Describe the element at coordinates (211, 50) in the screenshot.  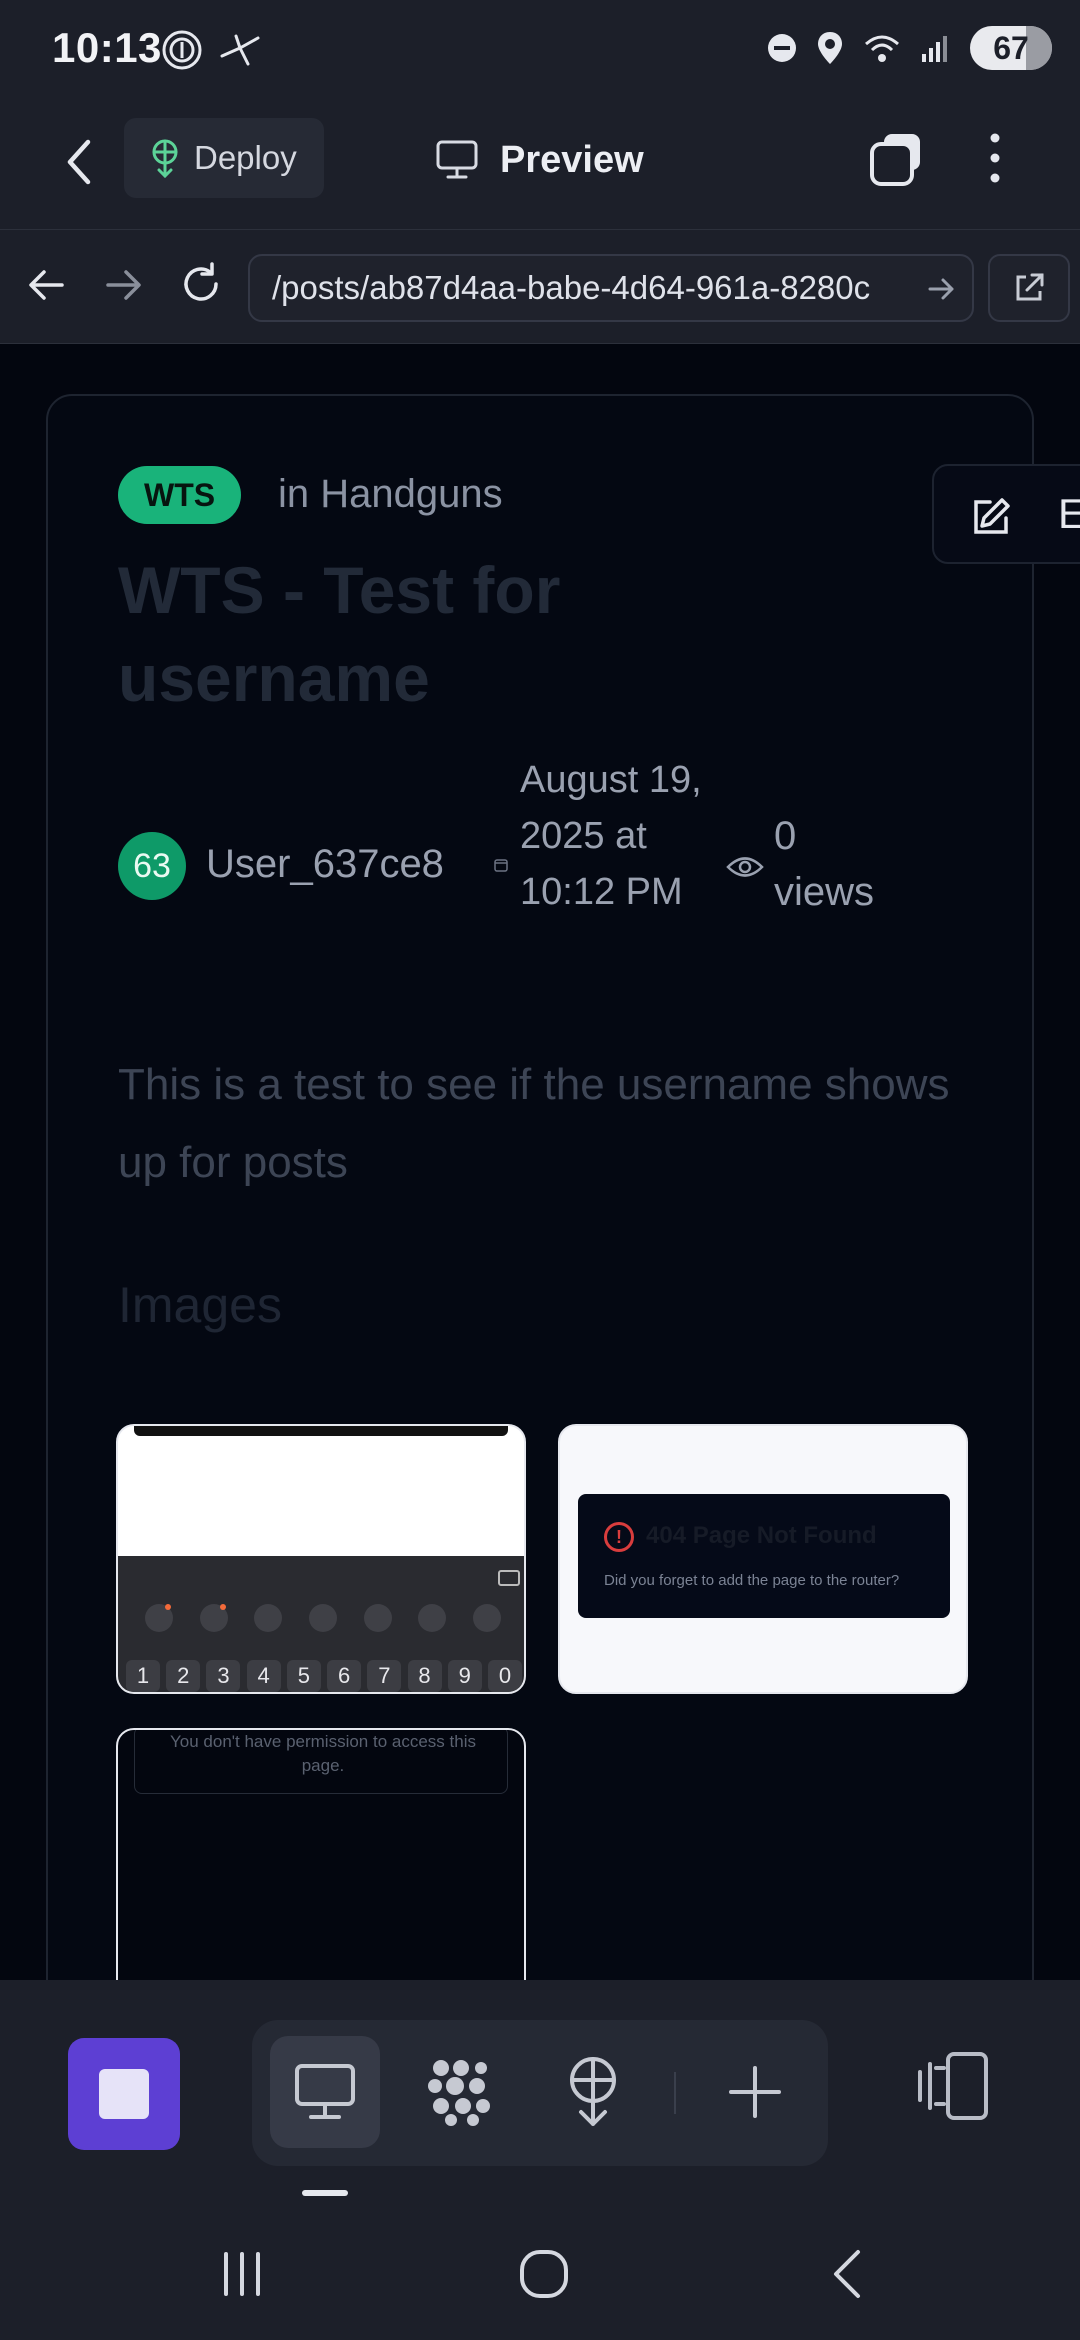
I see `status-left-icons` at that location.